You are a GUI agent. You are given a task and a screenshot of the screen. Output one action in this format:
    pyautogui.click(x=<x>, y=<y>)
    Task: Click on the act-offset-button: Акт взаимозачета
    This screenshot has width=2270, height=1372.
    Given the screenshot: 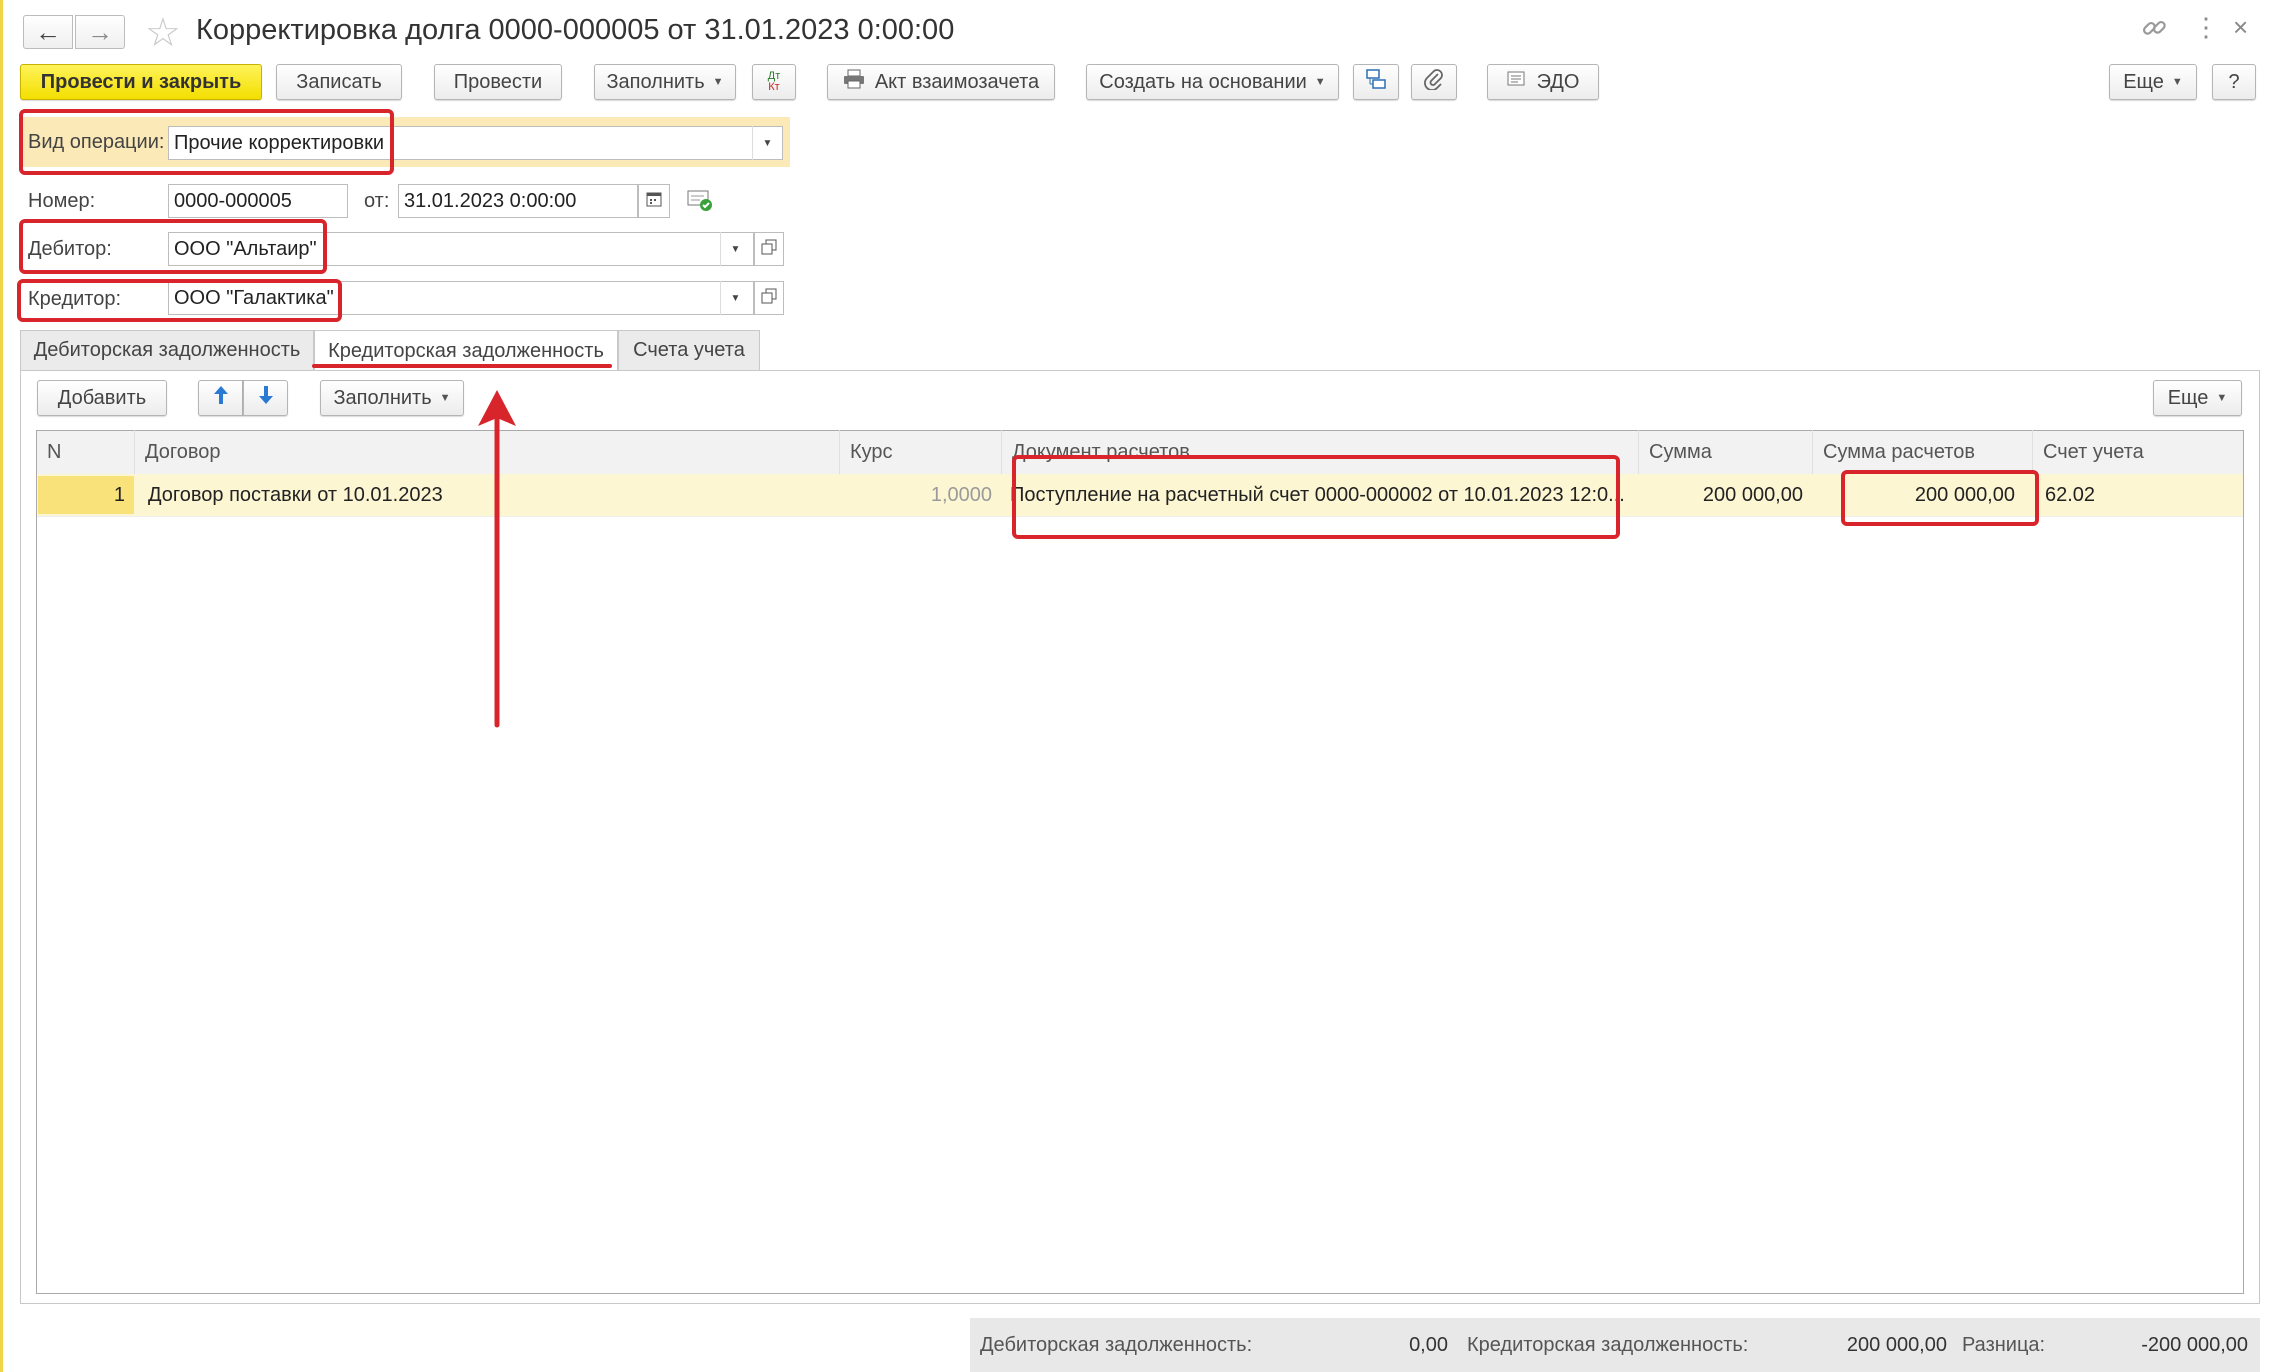 What is the action you would take?
    pyautogui.click(x=941, y=82)
    